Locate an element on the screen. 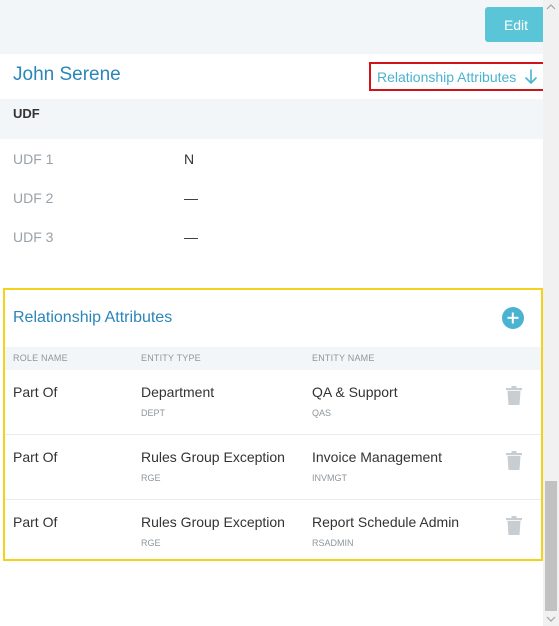 The width and height of the screenshot is (559, 626). udf-row: UDF 3 — is located at coordinates (271, 241).